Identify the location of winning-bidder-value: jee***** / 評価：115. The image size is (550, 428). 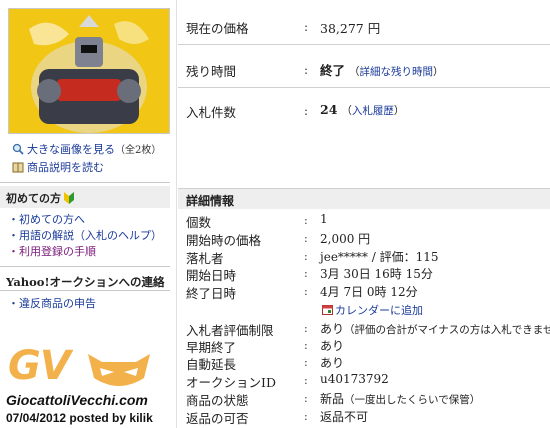
(379, 257).